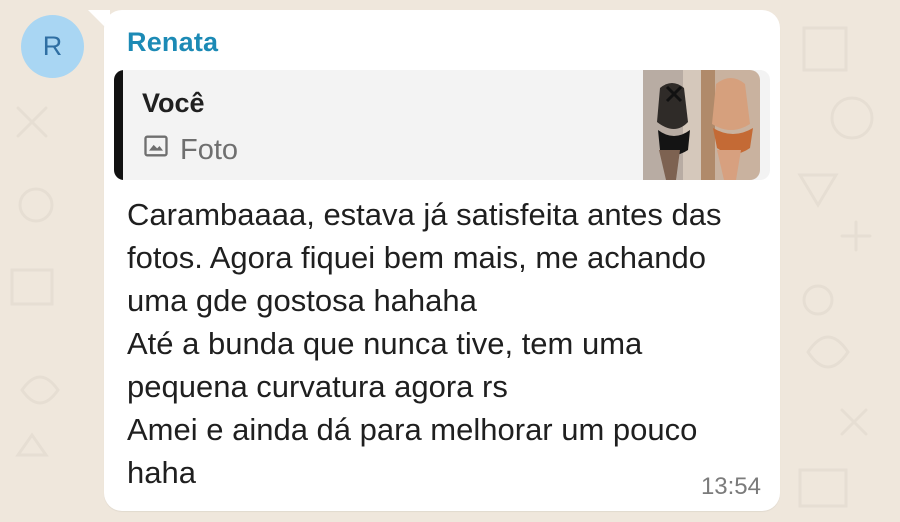 This screenshot has height=522, width=900. I want to click on quoted-author: Você, so click(173, 103).